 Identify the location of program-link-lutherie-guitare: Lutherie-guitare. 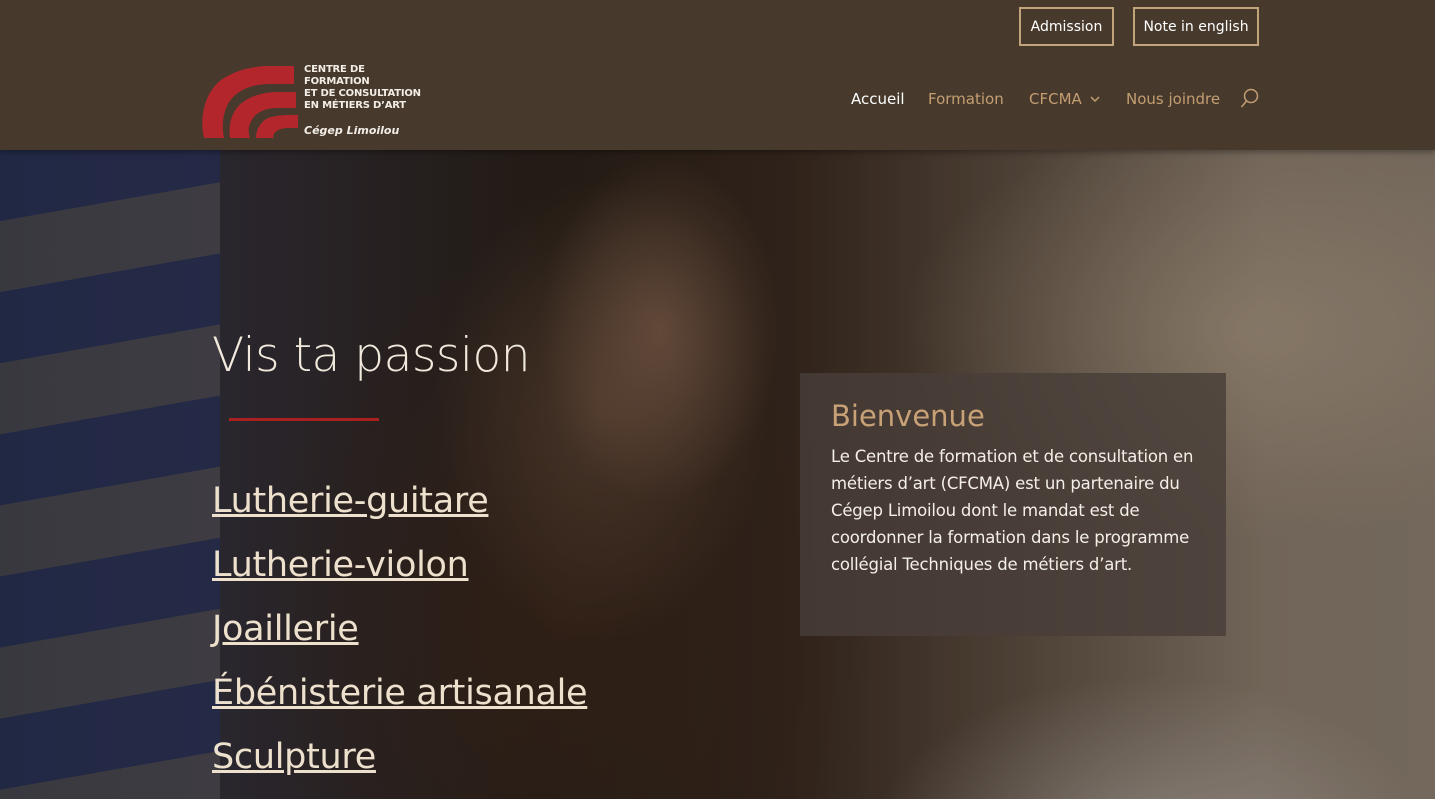
(350, 501).